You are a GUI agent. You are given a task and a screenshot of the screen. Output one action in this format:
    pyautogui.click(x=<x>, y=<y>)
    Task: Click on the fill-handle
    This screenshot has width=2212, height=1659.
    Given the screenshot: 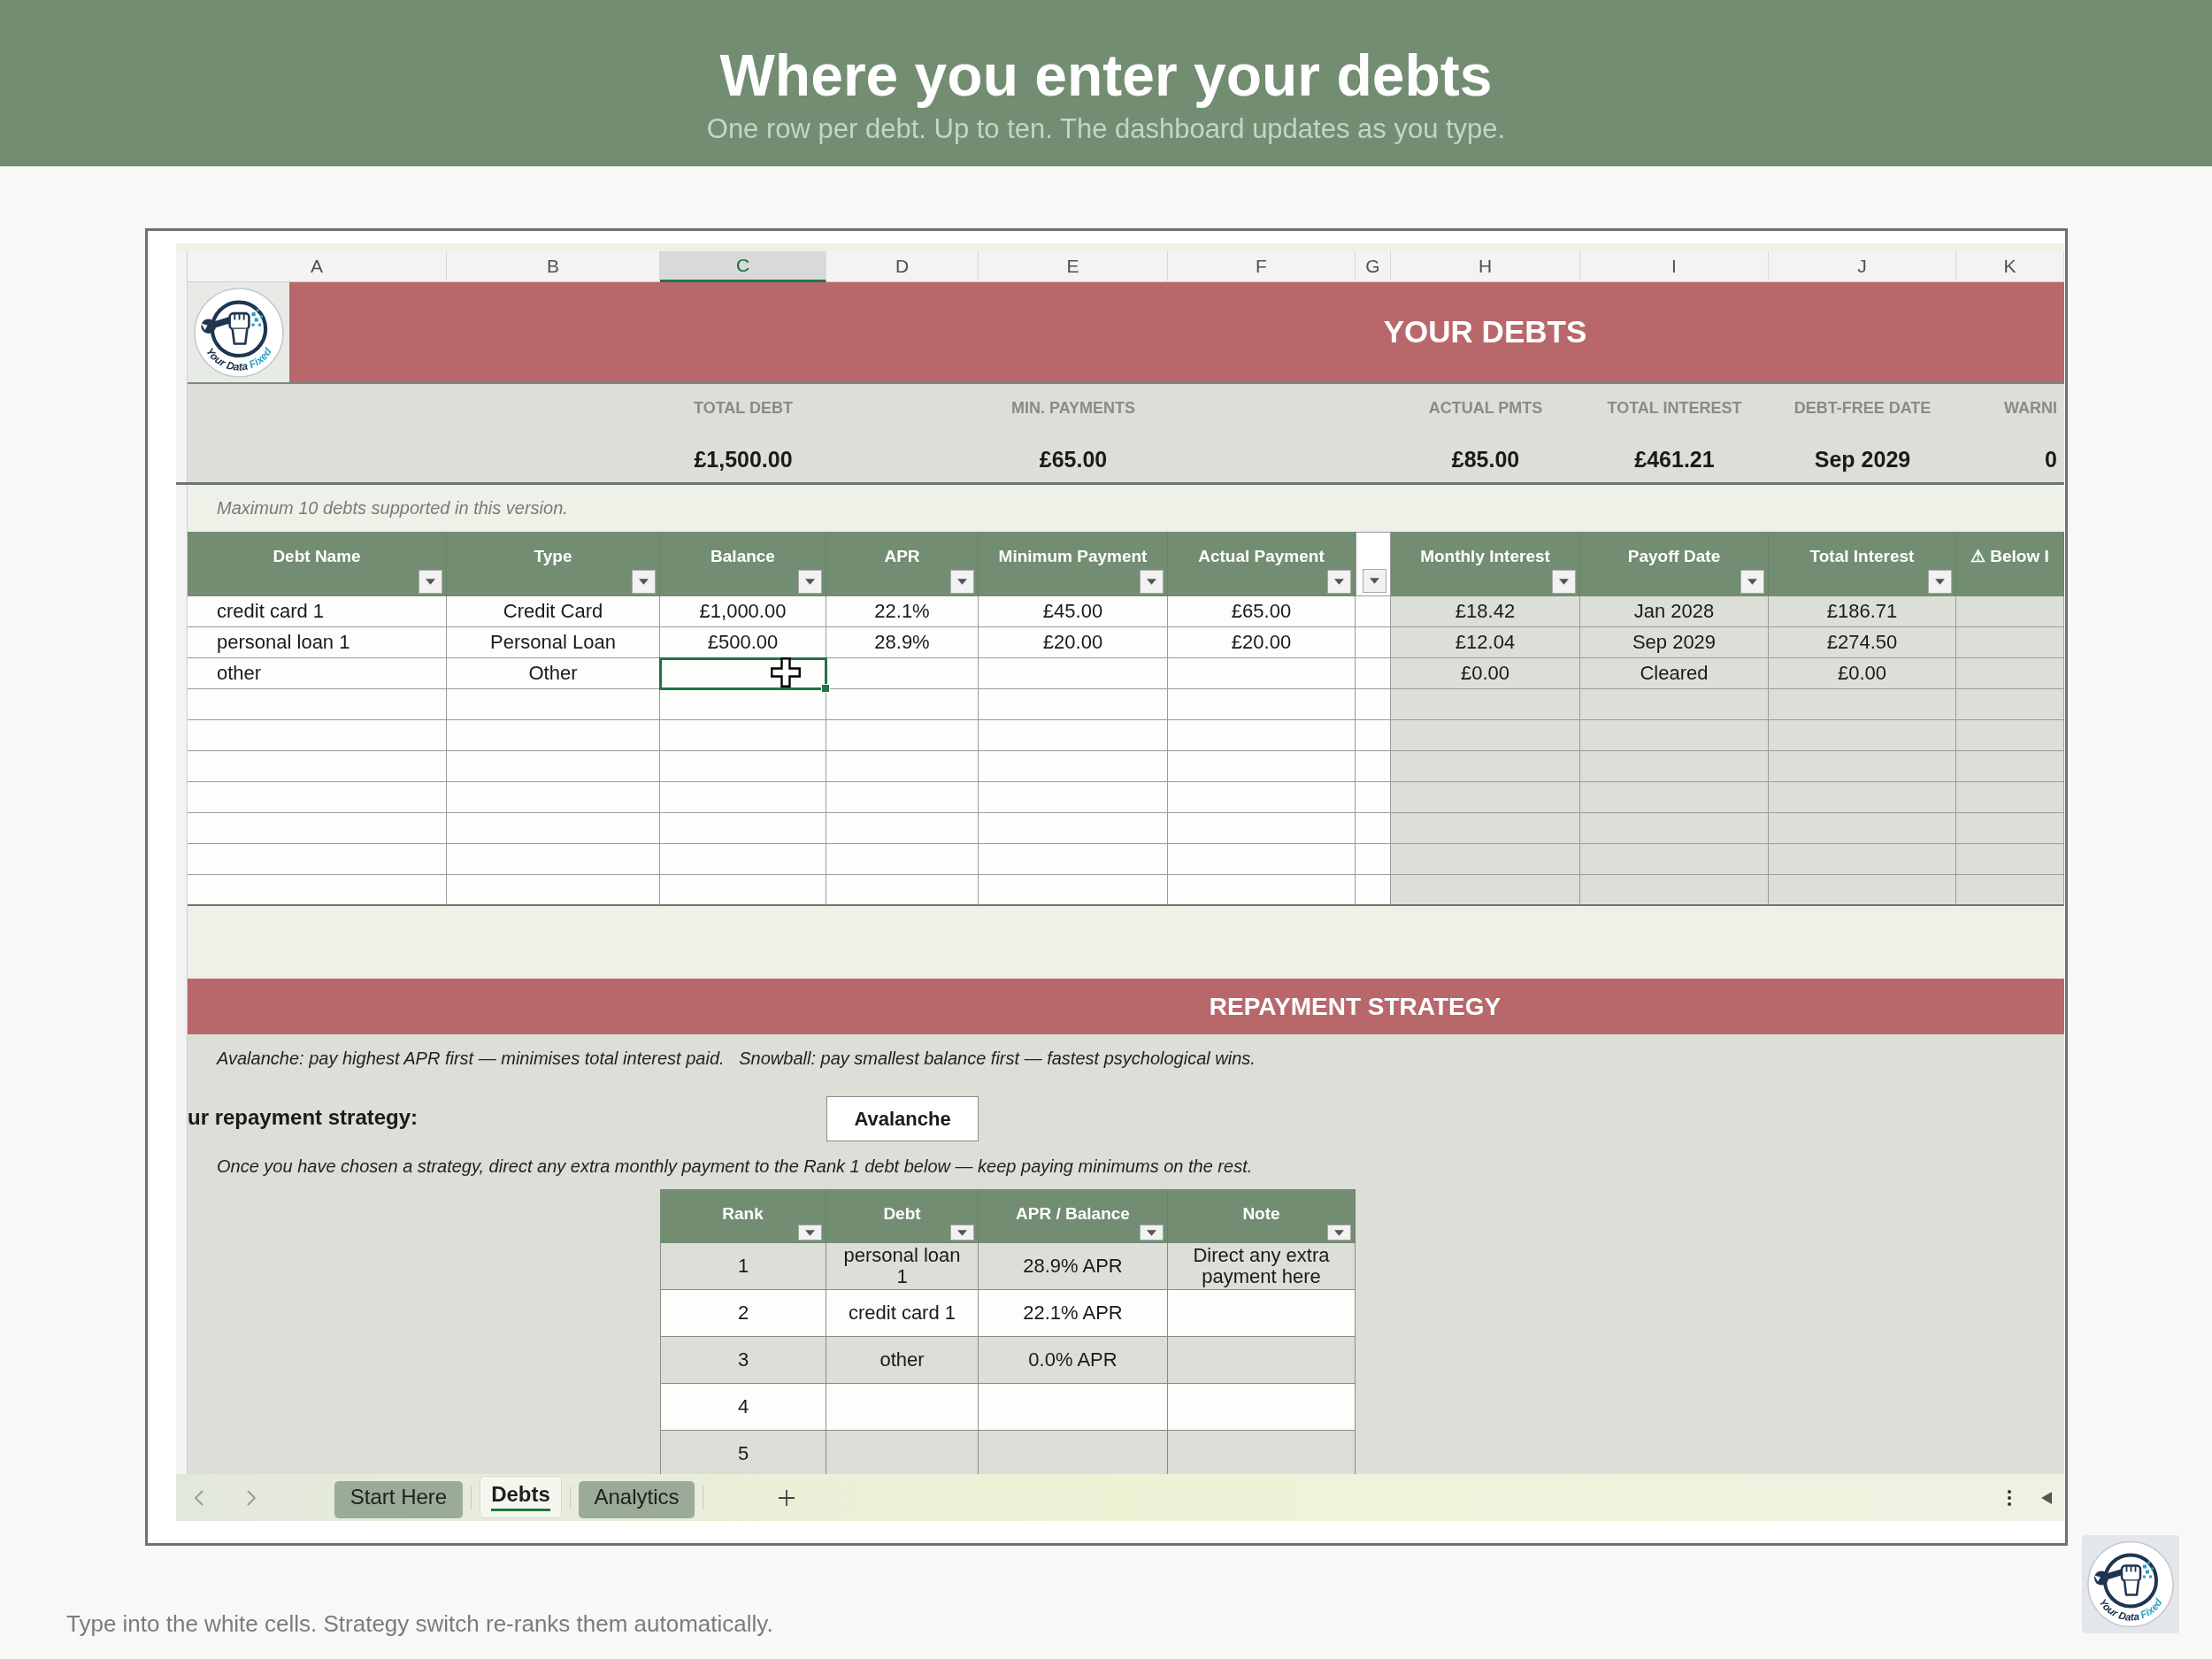 What is the action you would take?
    pyautogui.click(x=826, y=689)
    